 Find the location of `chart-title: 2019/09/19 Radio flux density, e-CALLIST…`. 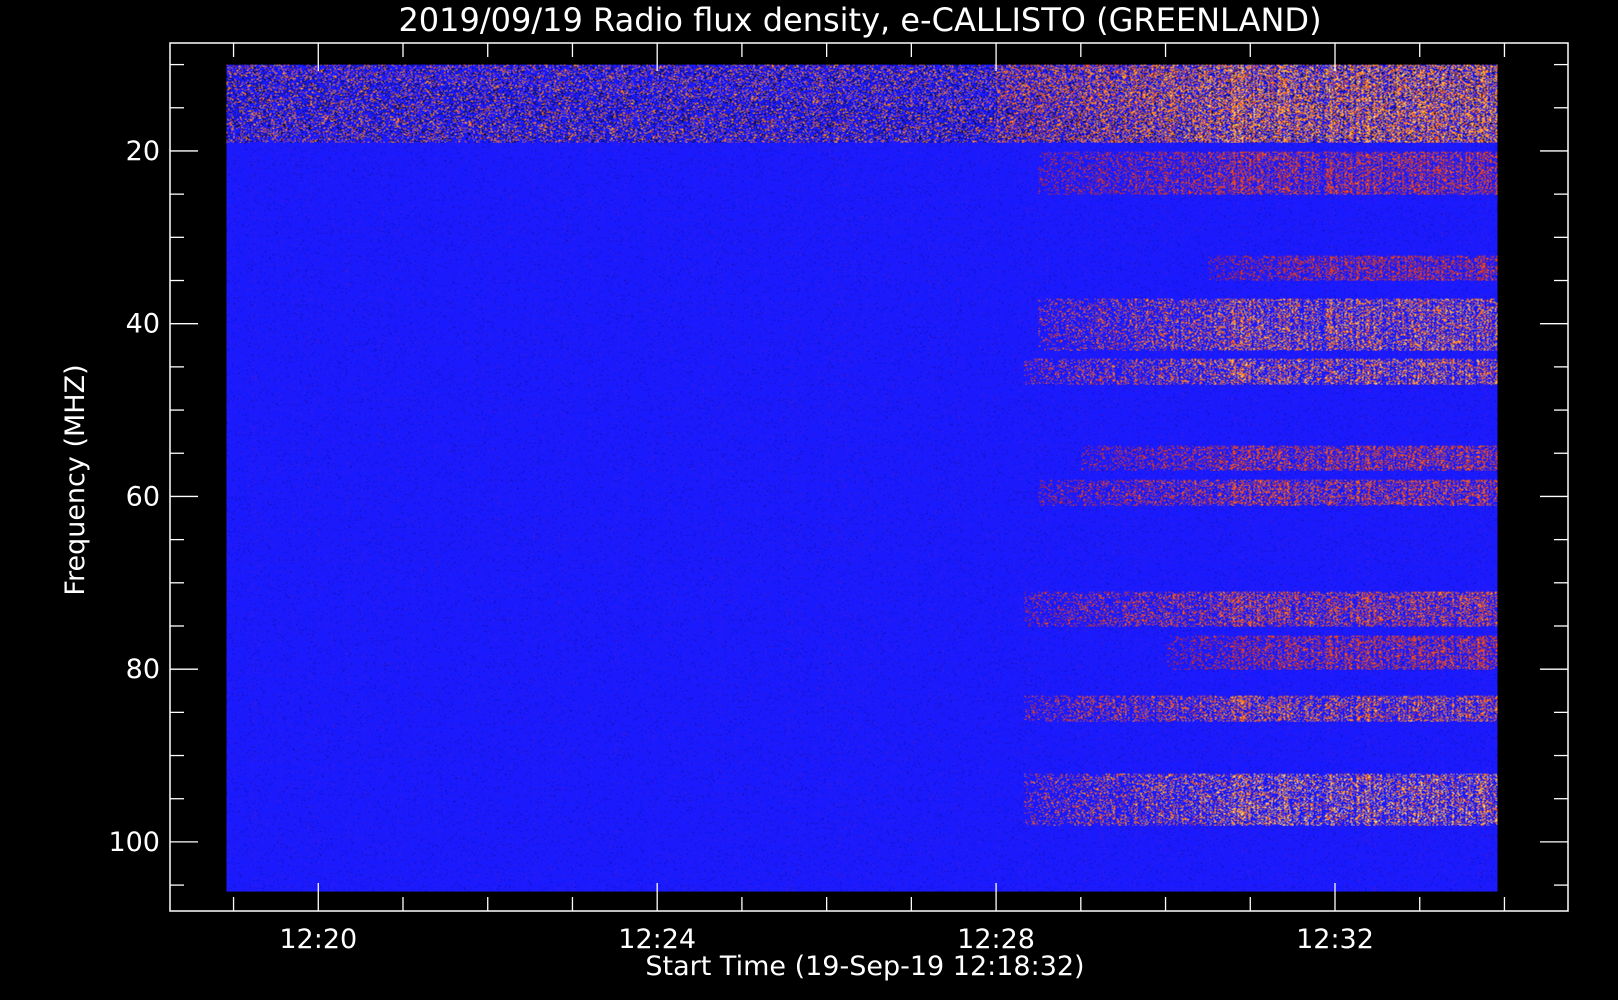

chart-title: 2019/09/19 Radio flux density, e-CALLIST… is located at coordinates (859, 20).